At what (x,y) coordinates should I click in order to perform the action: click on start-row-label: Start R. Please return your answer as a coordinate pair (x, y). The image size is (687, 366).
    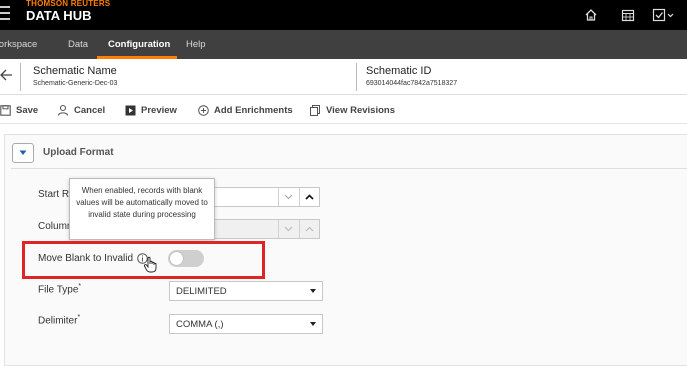
    Looking at the image, I should click on (54, 194).